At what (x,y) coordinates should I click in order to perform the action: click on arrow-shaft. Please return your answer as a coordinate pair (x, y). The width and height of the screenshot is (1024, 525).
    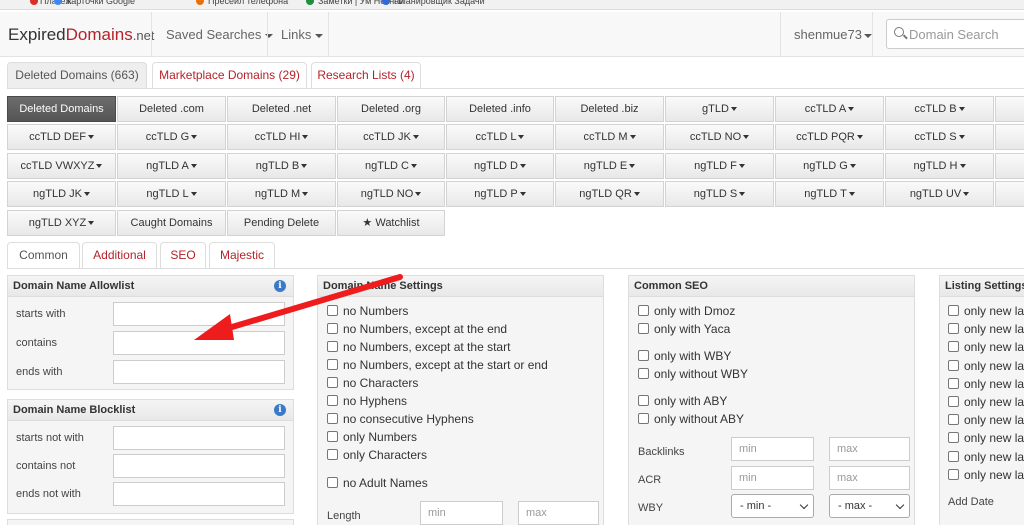
    Looking at the image, I should click on (311, 303).